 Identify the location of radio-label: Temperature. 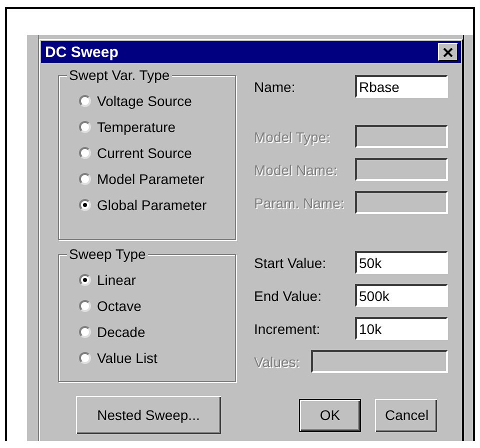
(136, 126).